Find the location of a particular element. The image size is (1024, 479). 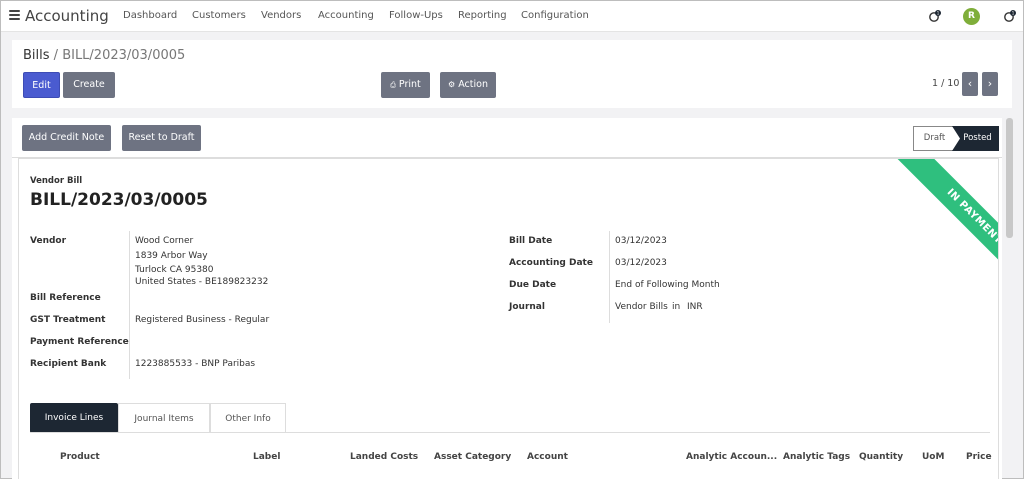

recipient-bank-label: Recipient Bank is located at coordinates (68, 364).